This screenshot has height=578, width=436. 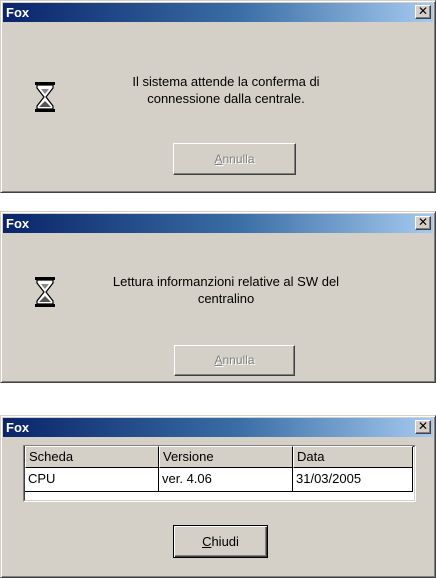 What do you see at coordinates (226, 281) in the screenshot?
I see `message-line-1: Lettura informanzioni relative al SW del` at bounding box center [226, 281].